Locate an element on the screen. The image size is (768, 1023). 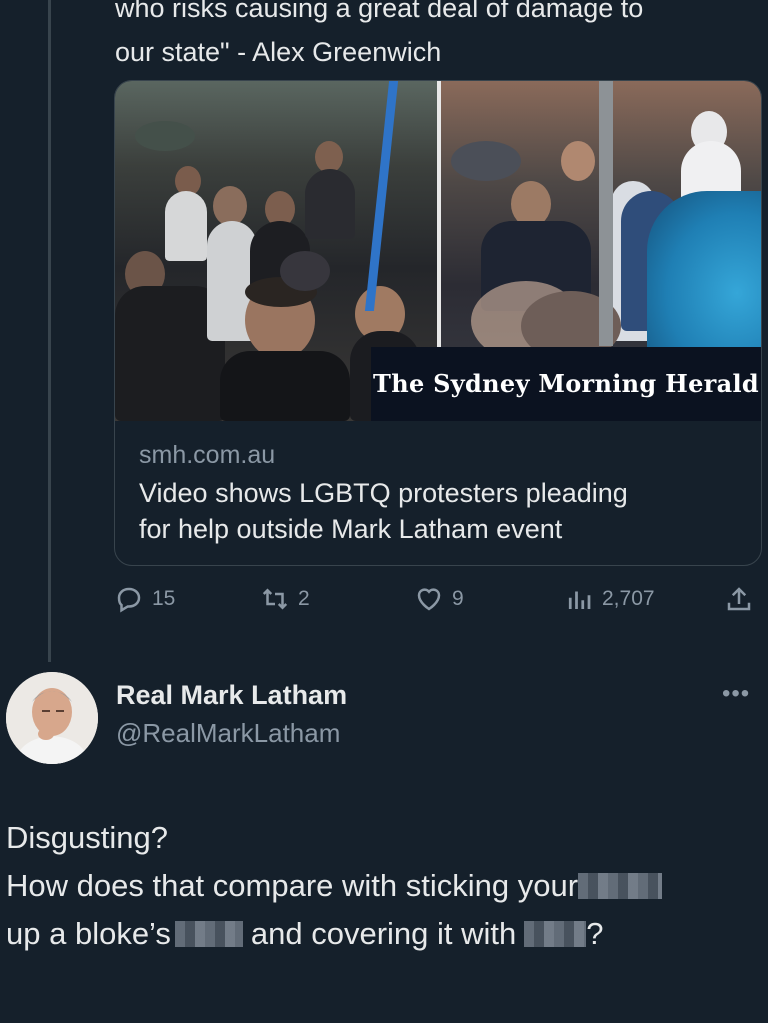
reply-count: 15 is located at coordinates (164, 598).